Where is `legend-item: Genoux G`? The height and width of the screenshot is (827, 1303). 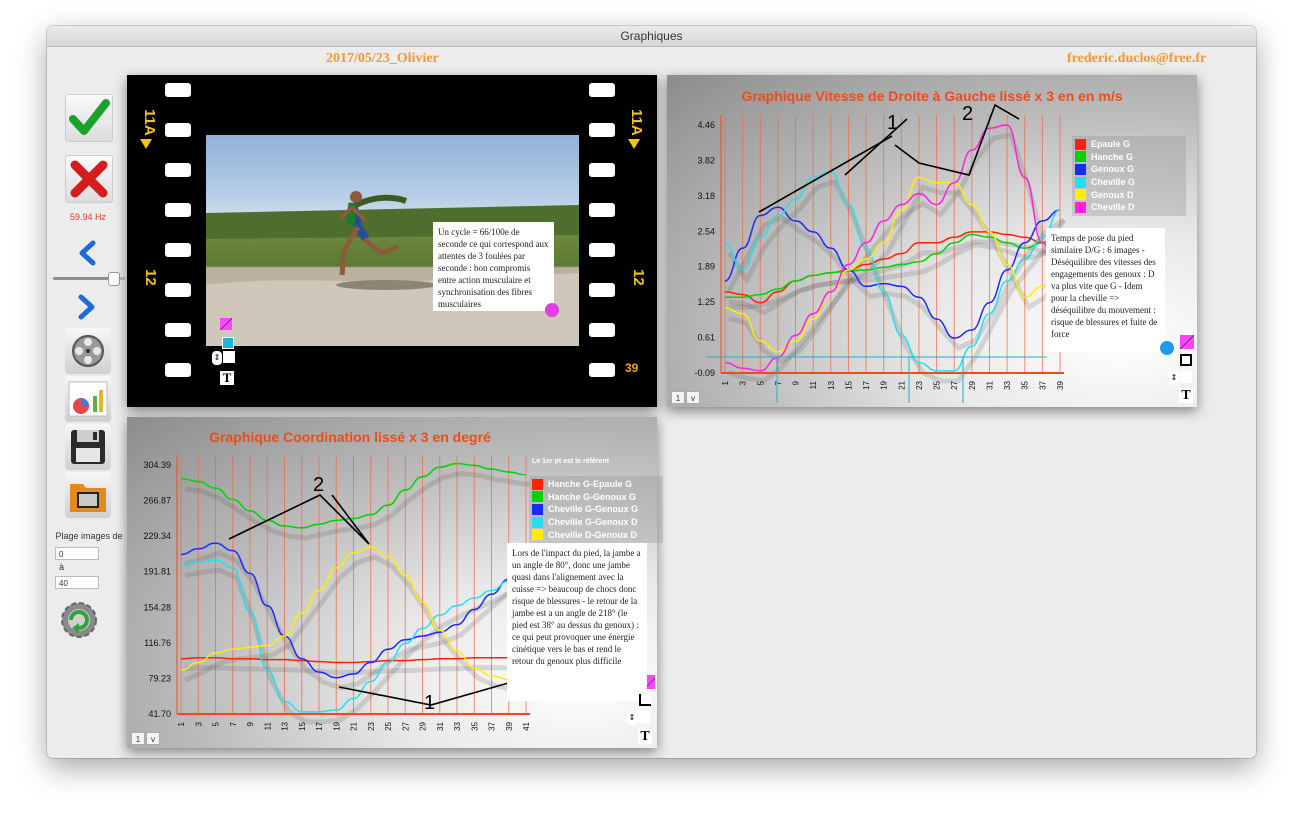
legend-item: Genoux G is located at coordinates (1129, 169).